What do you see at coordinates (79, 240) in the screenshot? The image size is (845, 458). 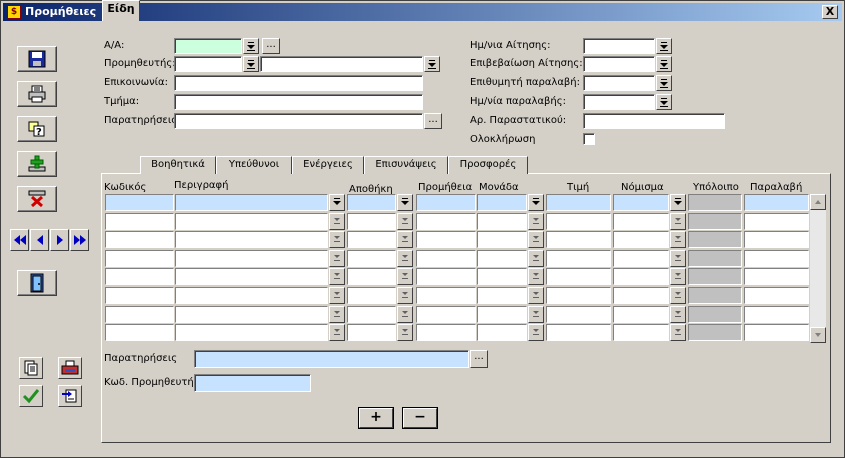 I see `last-record-button` at bounding box center [79, 240].